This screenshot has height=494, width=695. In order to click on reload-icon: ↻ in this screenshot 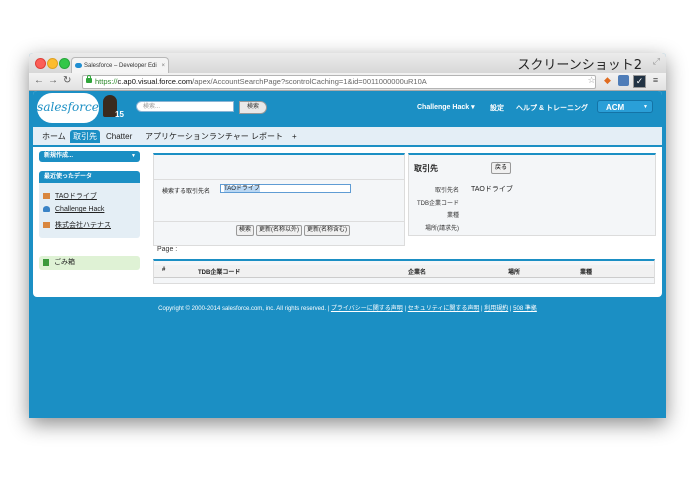, I will do `click(67, 81)`.